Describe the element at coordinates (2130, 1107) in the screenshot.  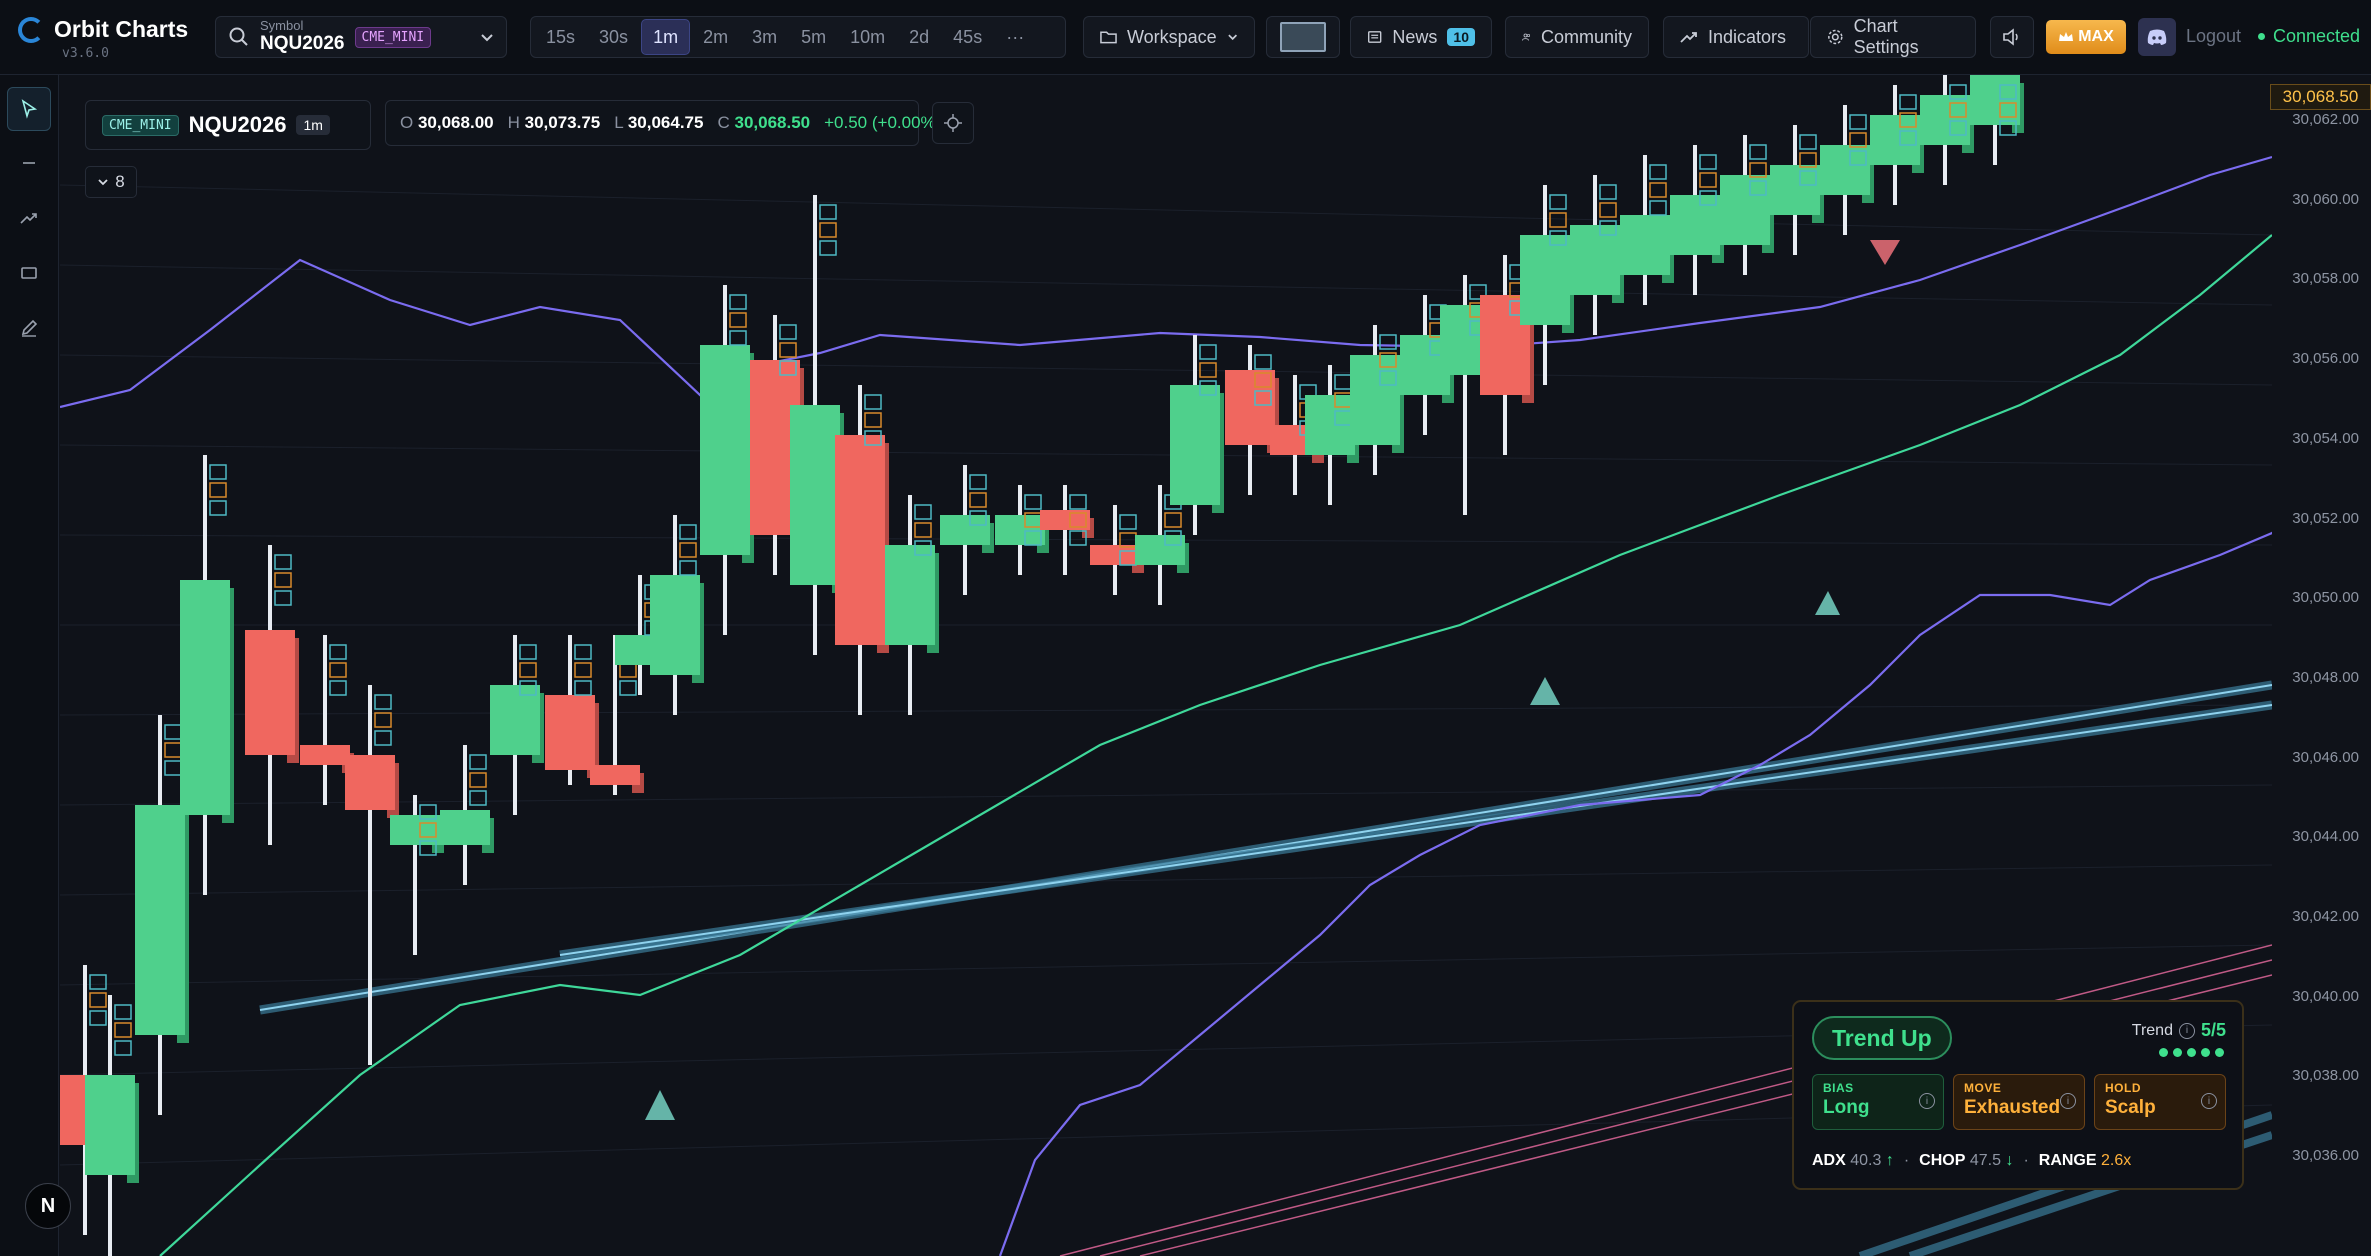
I see `hold-card-value: Scalp` at that location.